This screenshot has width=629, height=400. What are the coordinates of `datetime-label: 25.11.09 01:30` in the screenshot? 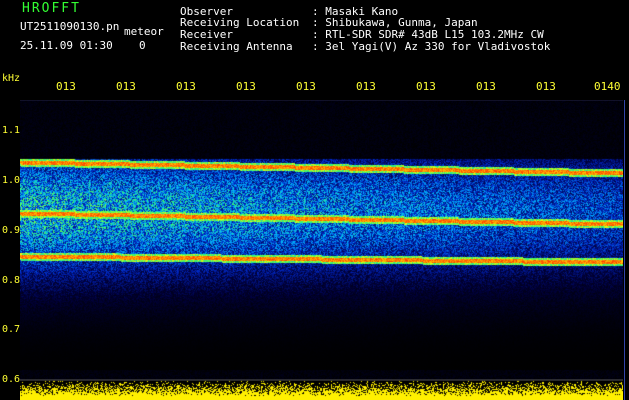 It's located at (66, 45).